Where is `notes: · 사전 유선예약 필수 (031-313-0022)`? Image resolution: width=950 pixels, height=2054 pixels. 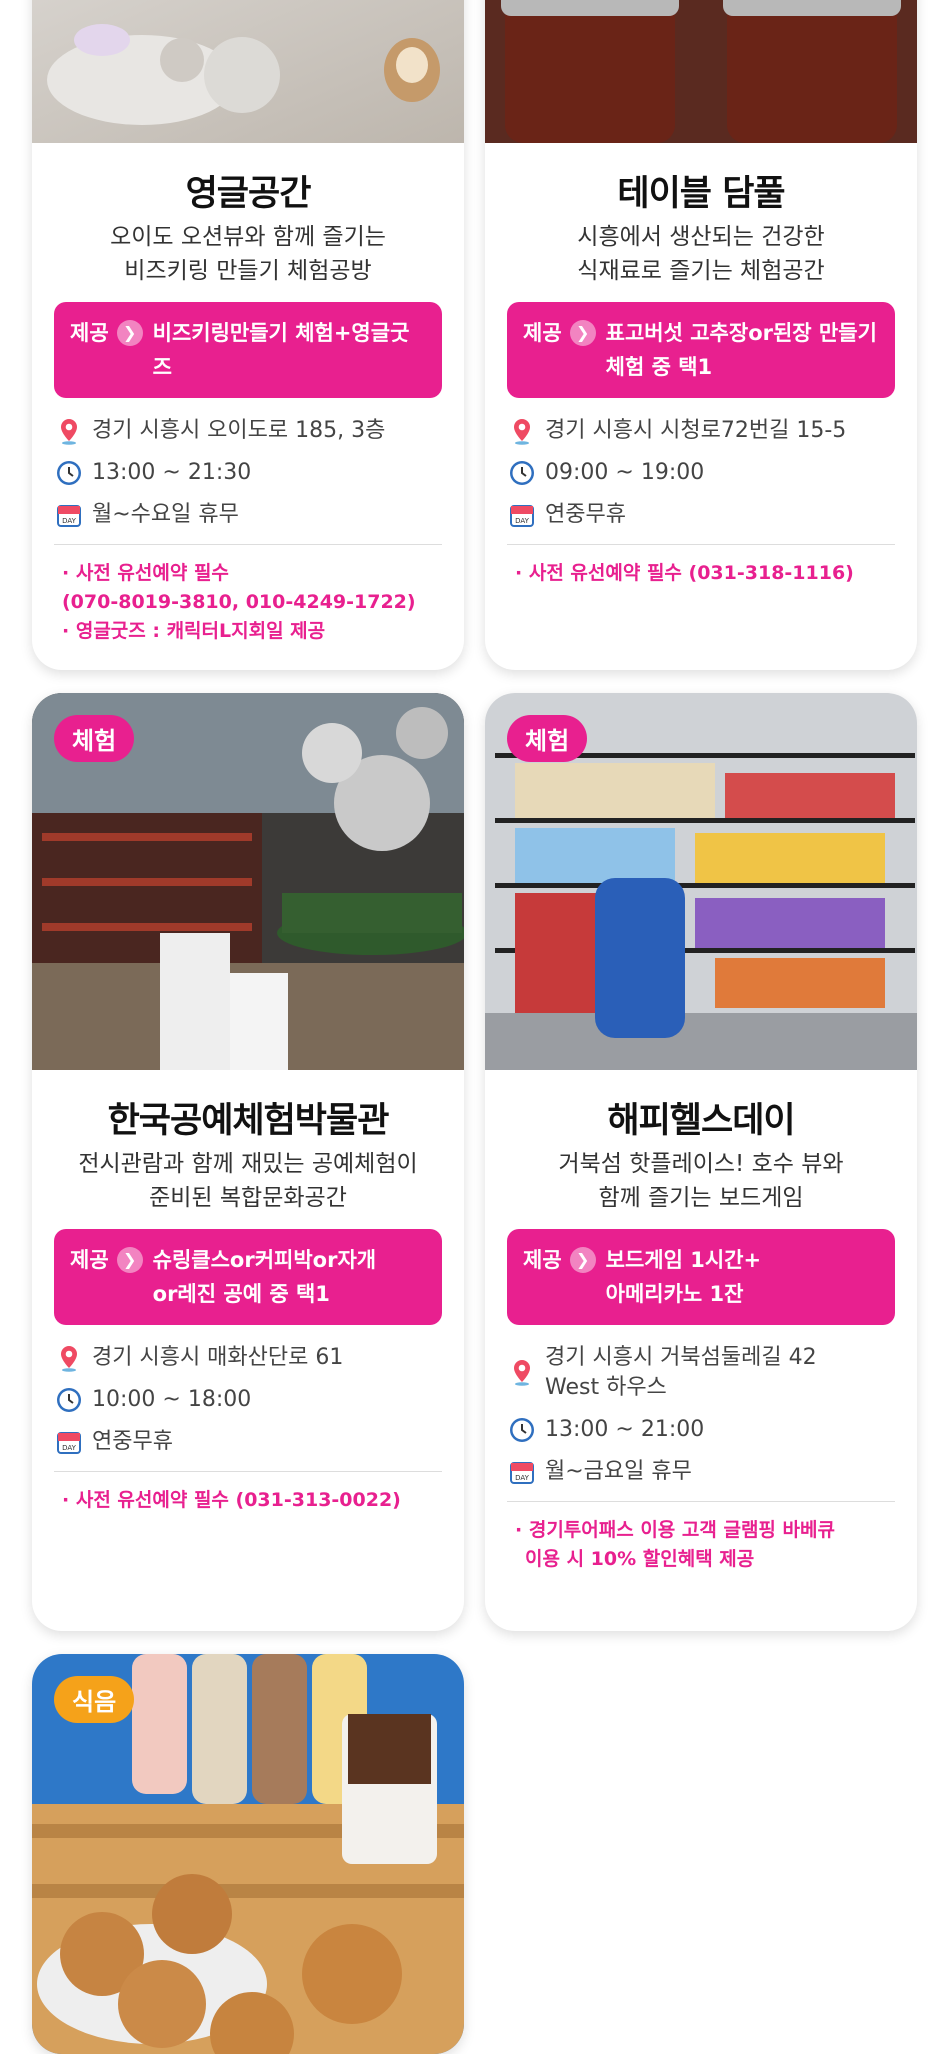 notes: · 사전 유선예약 필수 (031-313-0022) is located at coordinates (231, 1500).